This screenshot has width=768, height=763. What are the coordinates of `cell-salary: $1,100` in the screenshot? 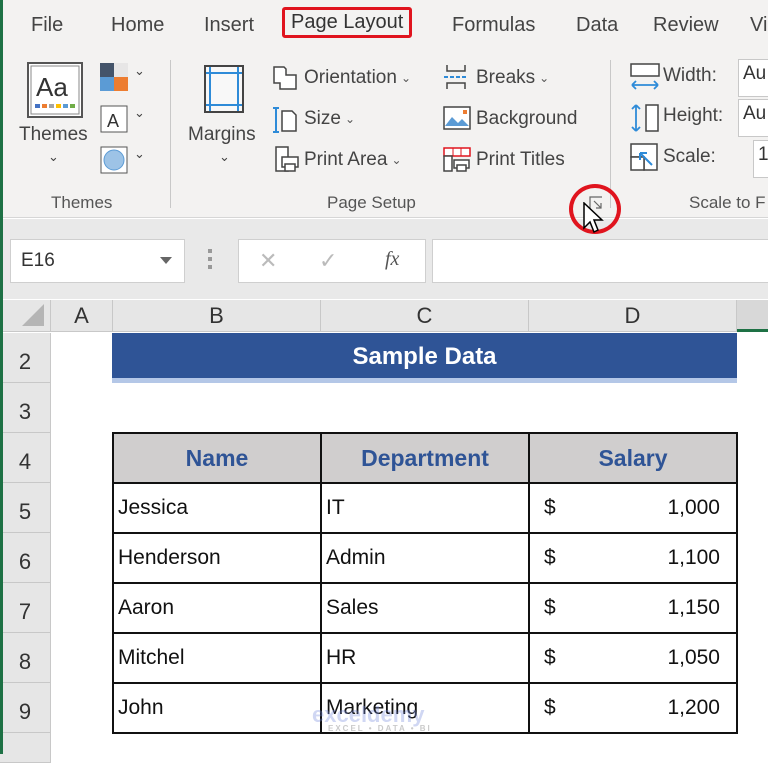 It's located at (633, 558).